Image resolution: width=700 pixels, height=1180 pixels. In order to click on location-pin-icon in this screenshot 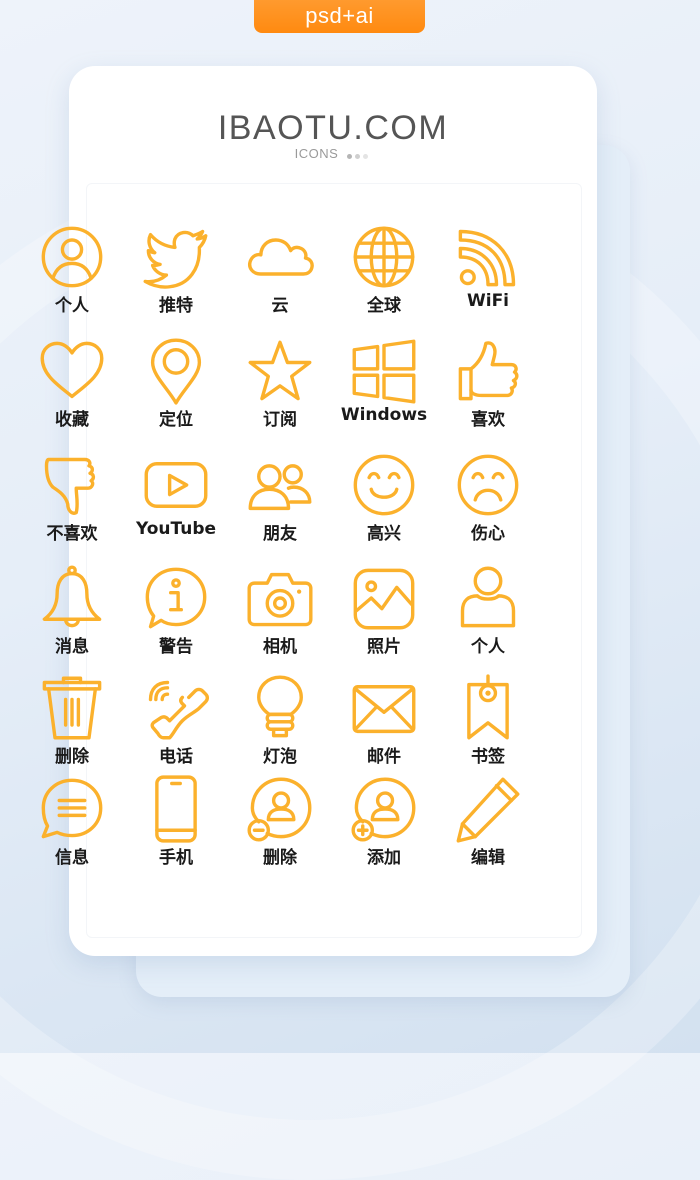, I will do `click(176, 371)`.